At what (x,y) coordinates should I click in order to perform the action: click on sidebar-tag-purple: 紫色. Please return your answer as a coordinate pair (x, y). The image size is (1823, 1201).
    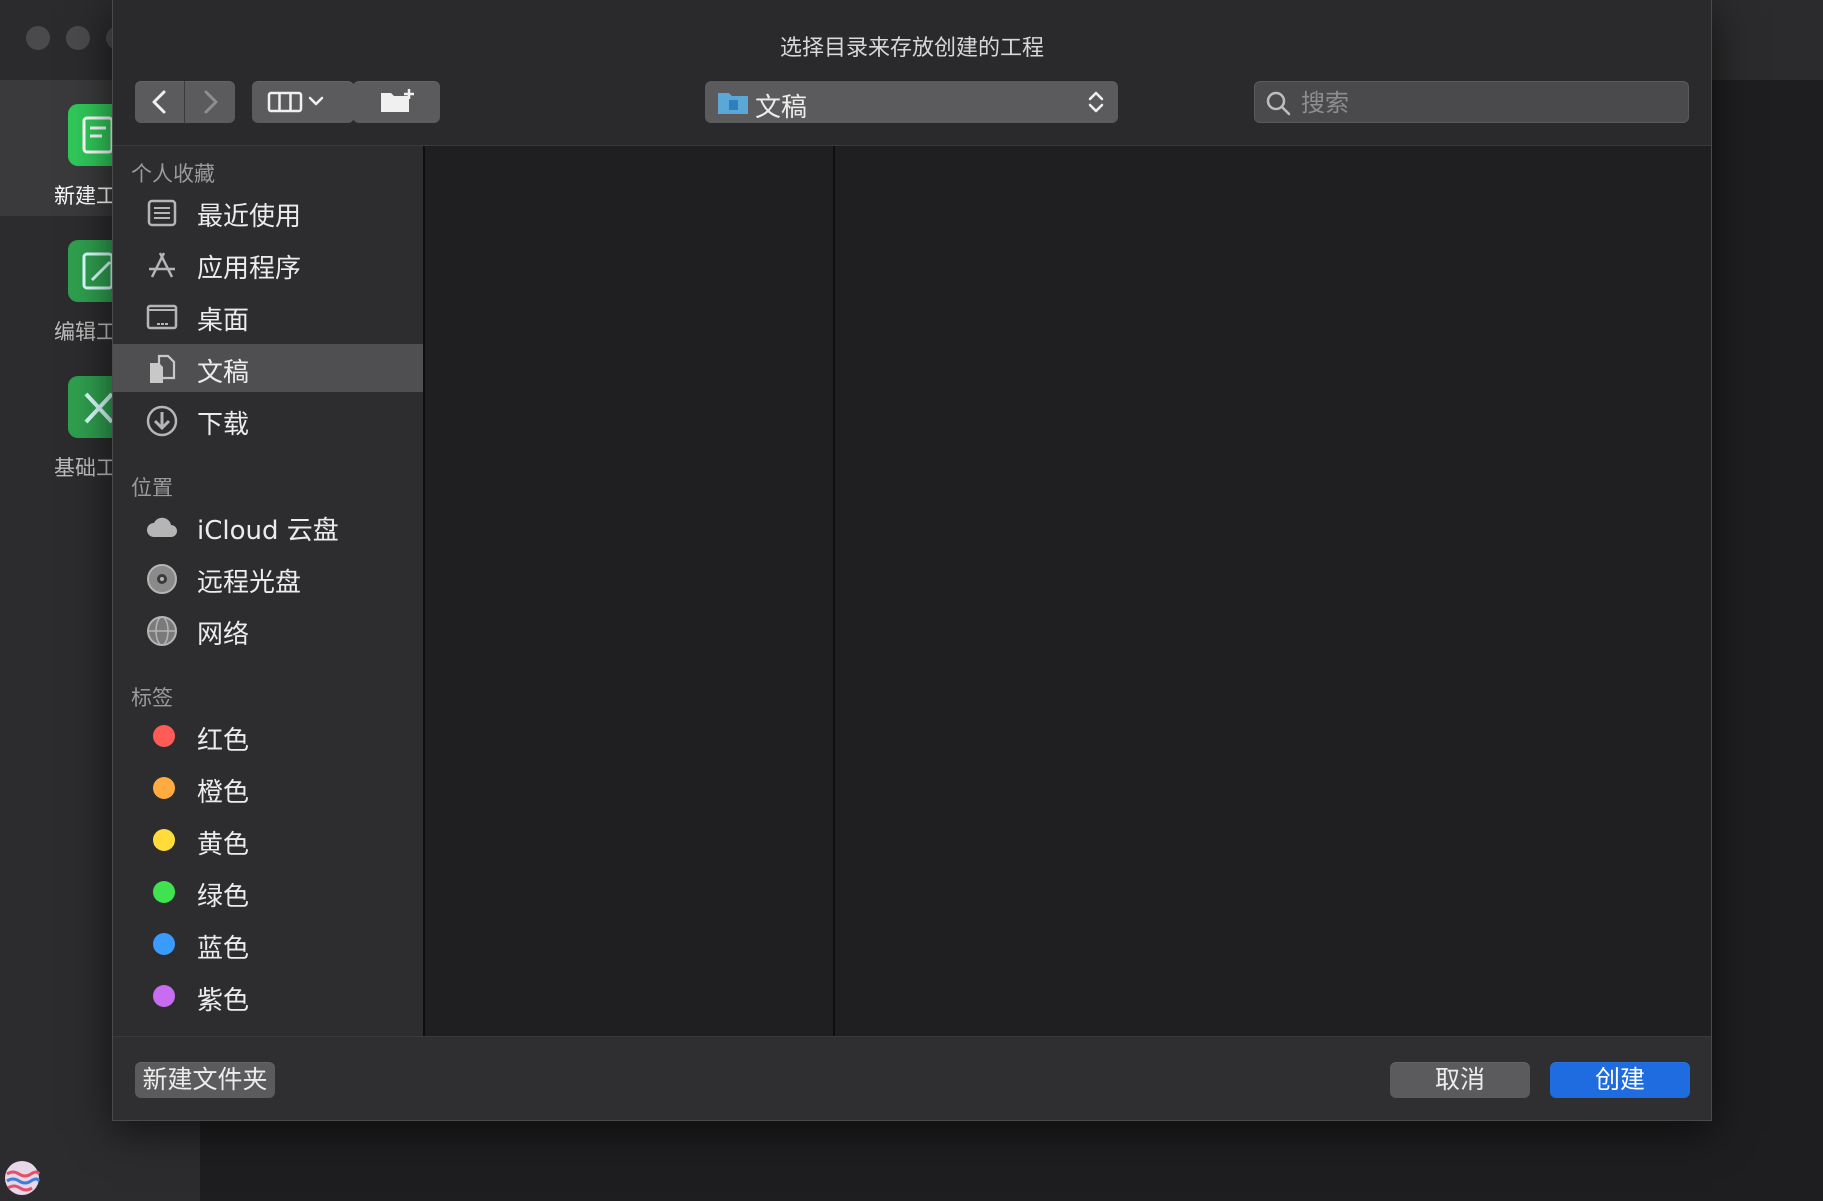
    Looking at the image, I should click on (268, 996).